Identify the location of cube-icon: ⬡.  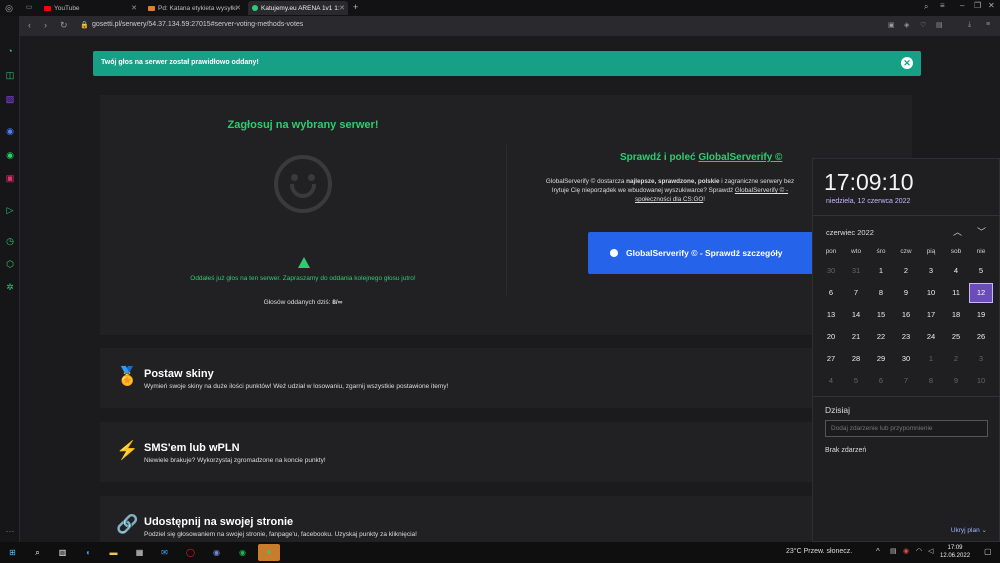
(10, 264).